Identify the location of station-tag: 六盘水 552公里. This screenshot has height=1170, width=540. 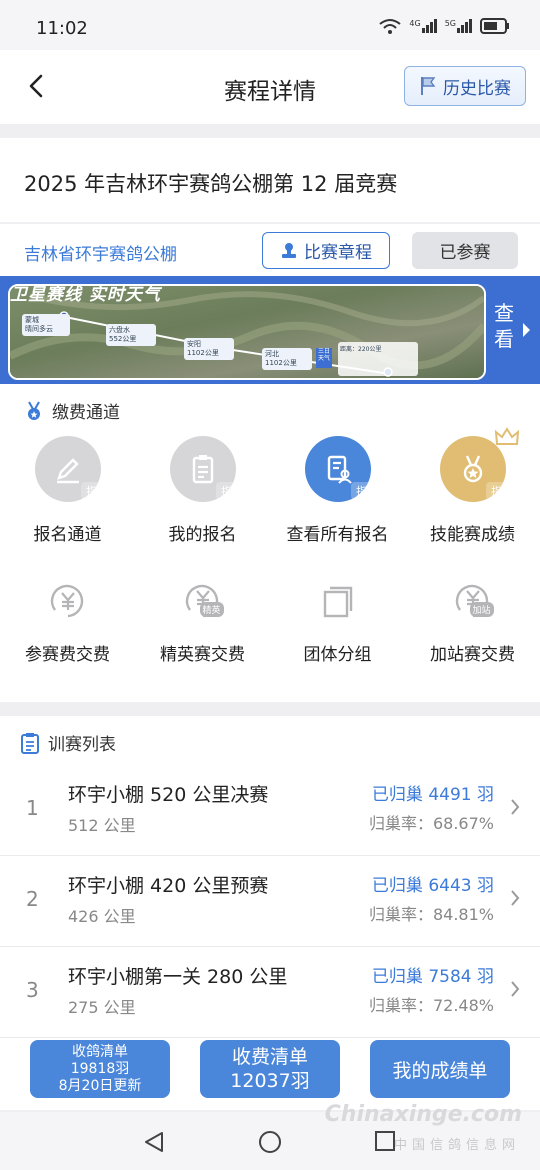
(131, 335).